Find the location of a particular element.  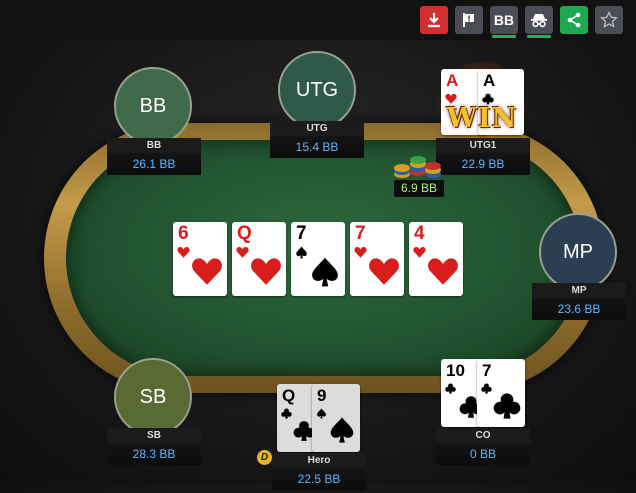

toolbar: BB is located at coordinates (318, 20).